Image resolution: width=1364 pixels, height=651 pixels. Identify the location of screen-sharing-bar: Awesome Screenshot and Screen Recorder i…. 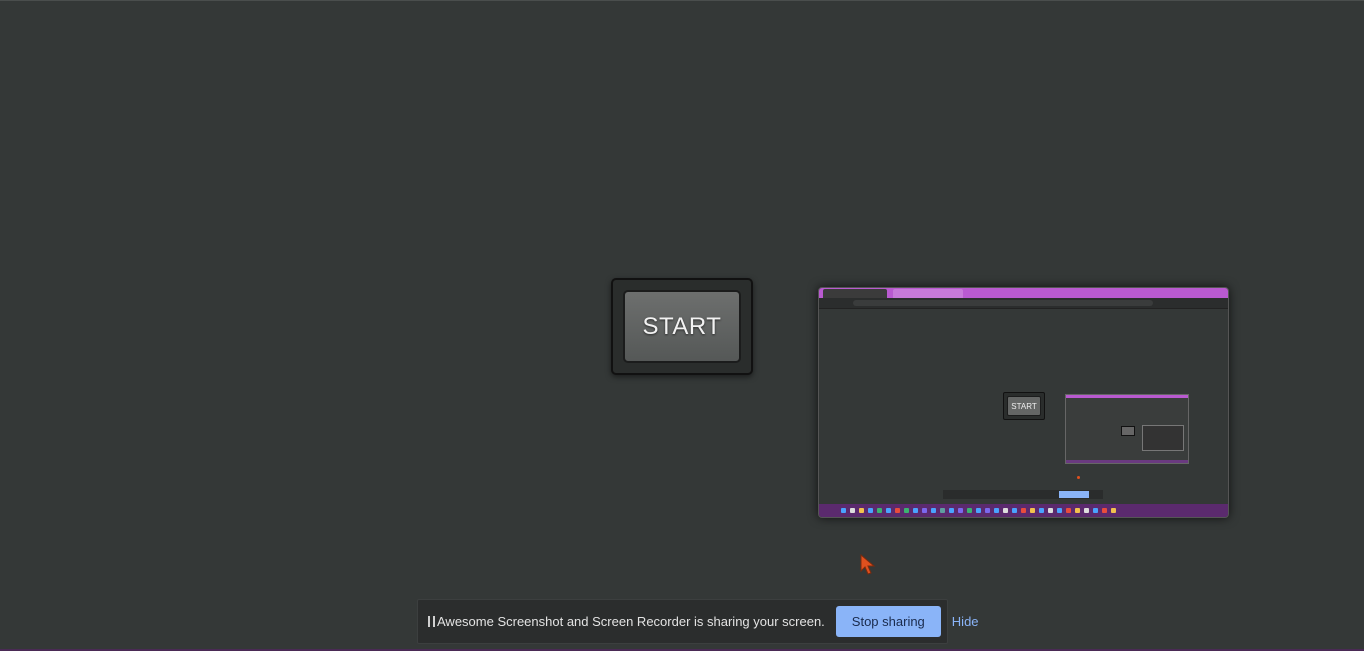
(698, 621).